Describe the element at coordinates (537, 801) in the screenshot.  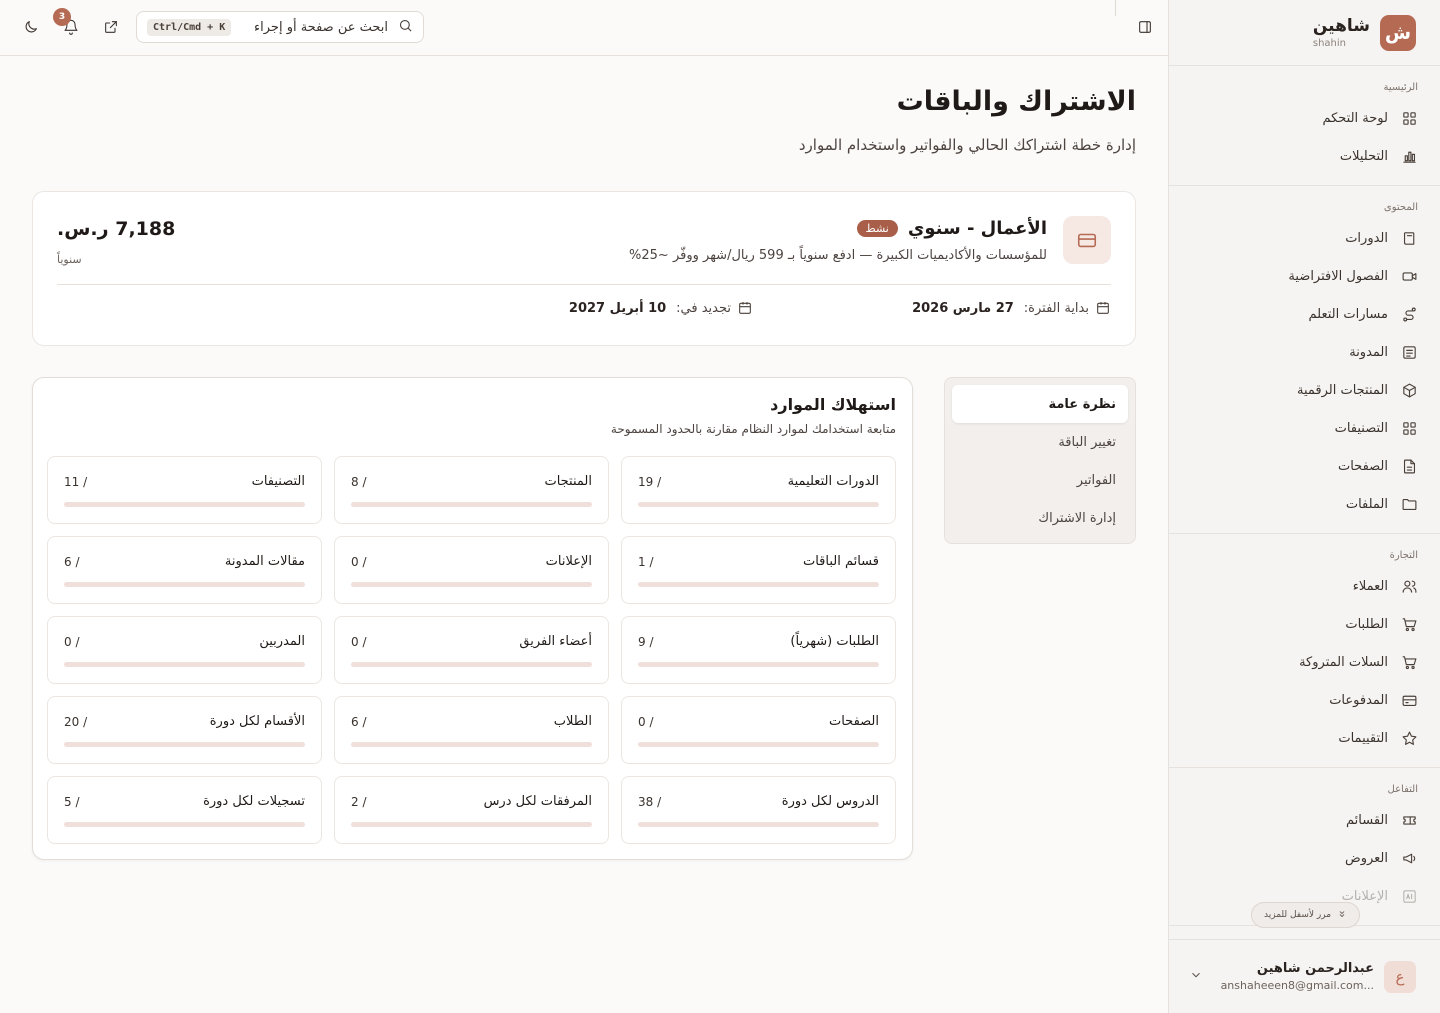
I see `metric-label: المرفقات لكل درس` at that location.